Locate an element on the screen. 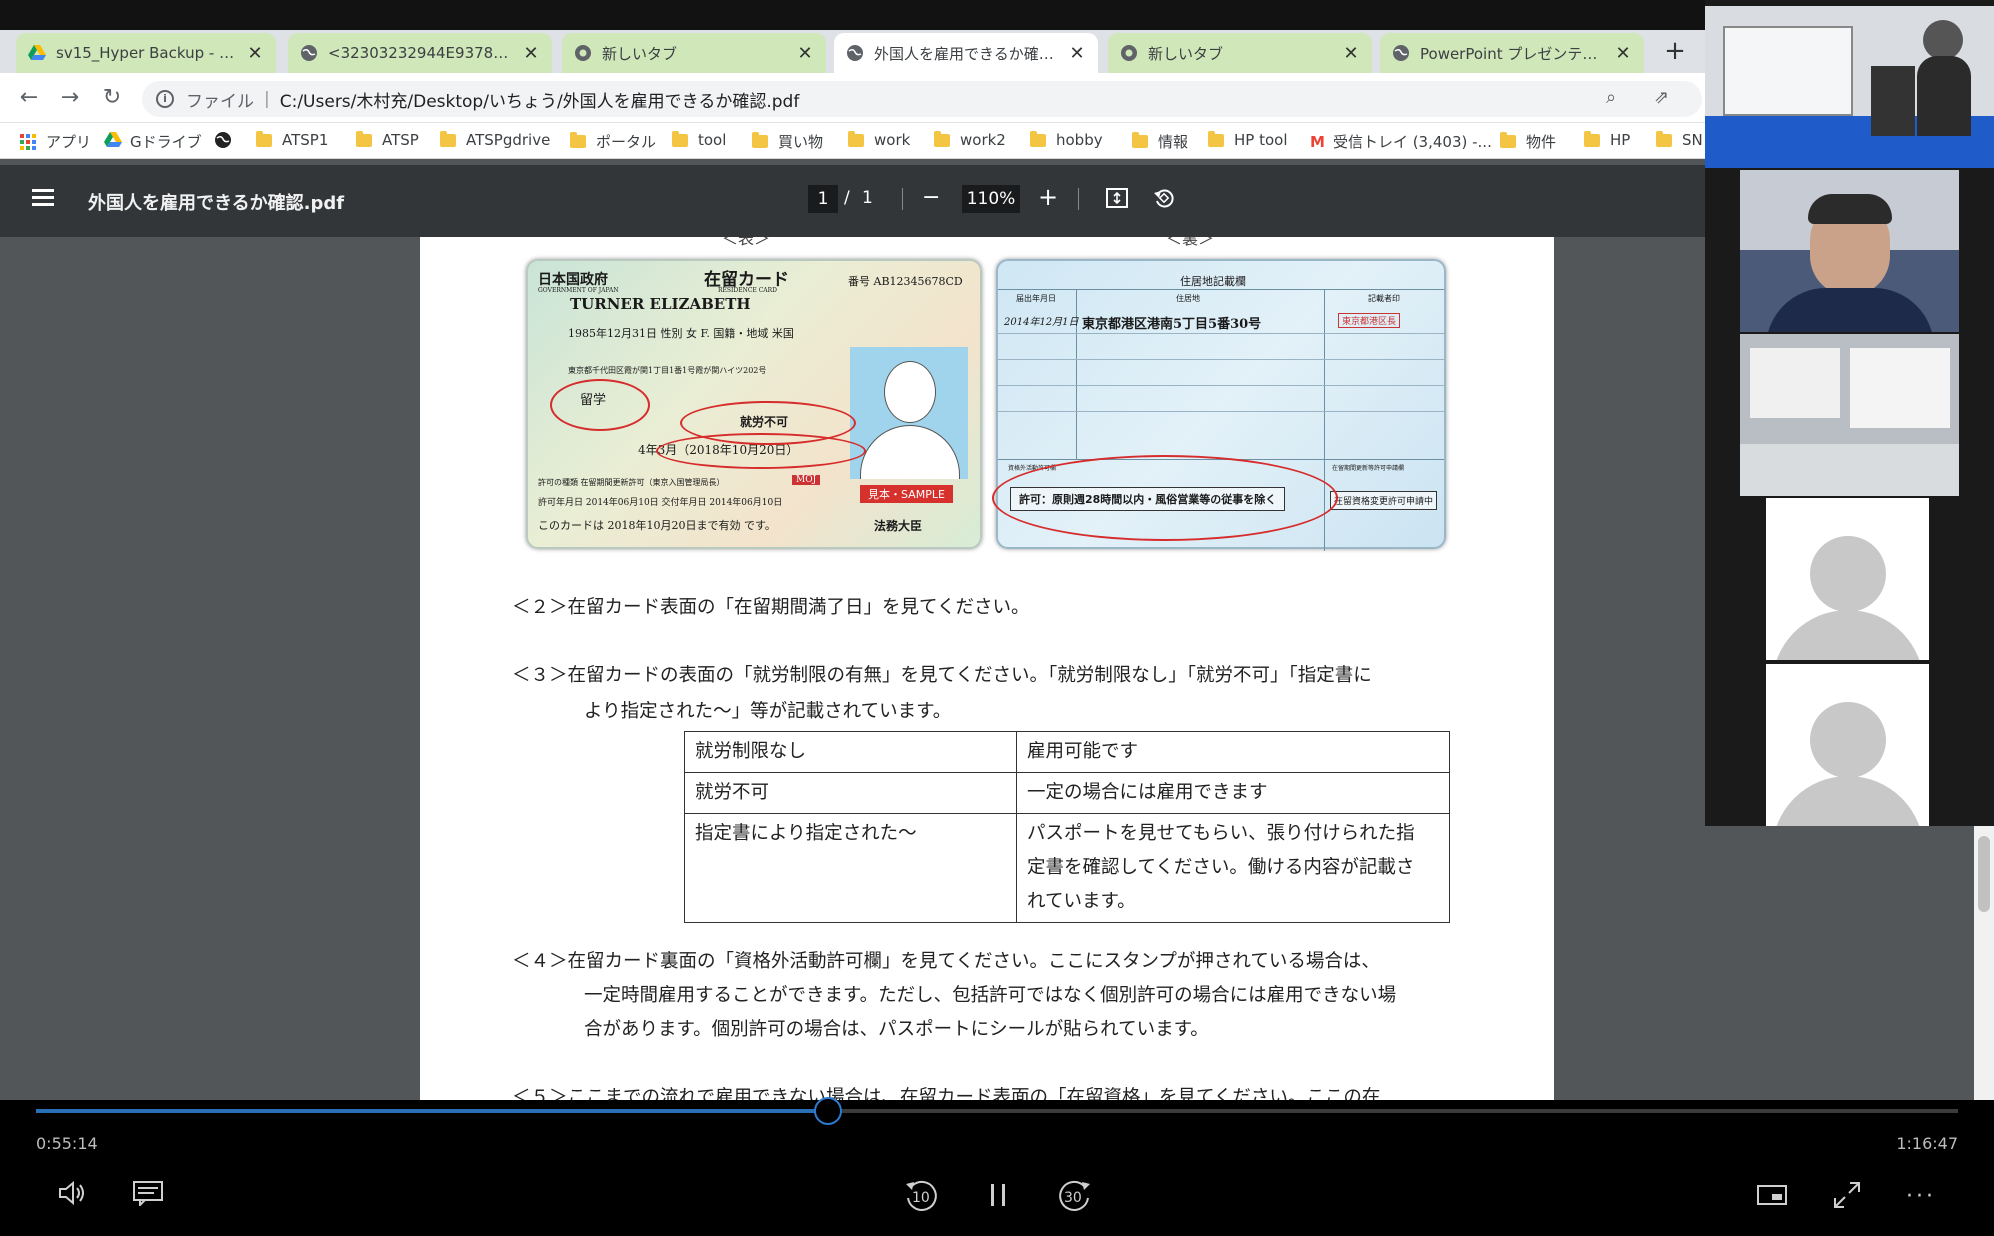 Image resolution: width=1994 pixels, height=1236 pixels. card-back-renewal: 在留資格変更許可申請中 is located at coordinates (1384, 500).